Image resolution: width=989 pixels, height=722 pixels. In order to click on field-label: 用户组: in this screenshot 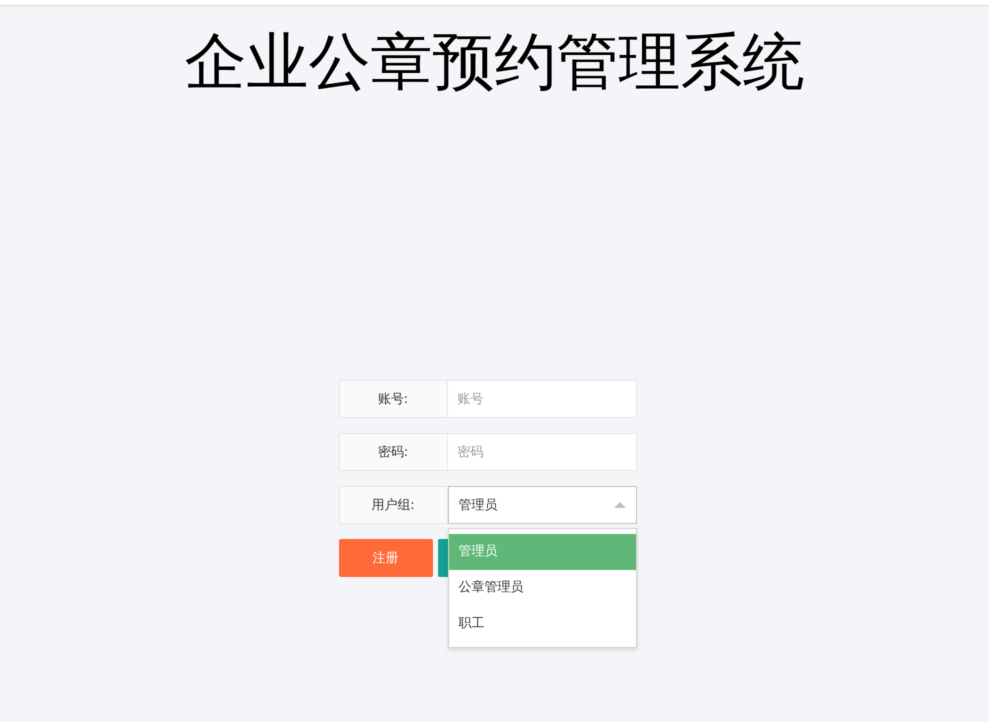, I will do `click(393, 505)`.